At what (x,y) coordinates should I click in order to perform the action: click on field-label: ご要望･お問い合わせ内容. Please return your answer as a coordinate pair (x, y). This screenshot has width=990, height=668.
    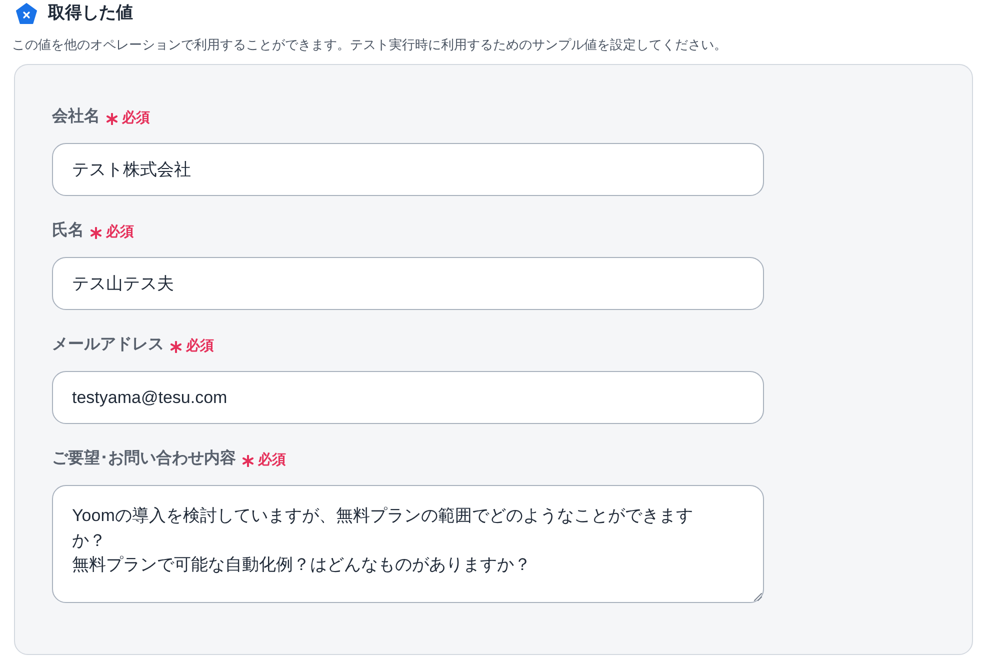
    Looking at the image, I should click on (144, 459).